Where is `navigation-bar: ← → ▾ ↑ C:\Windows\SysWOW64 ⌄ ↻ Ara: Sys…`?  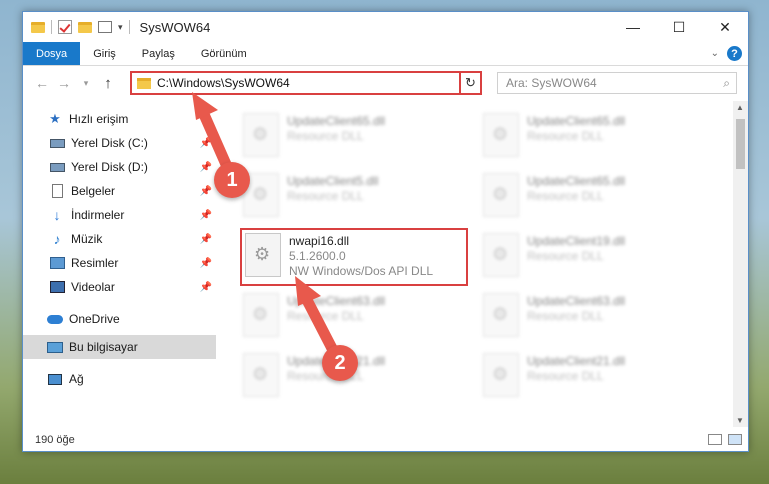
navigation-bar: ← → ▾ ↑ C:\Windows\SysWOW64 ⌄ ↻ Ara: Sys… is located at coordinates (385, 83).